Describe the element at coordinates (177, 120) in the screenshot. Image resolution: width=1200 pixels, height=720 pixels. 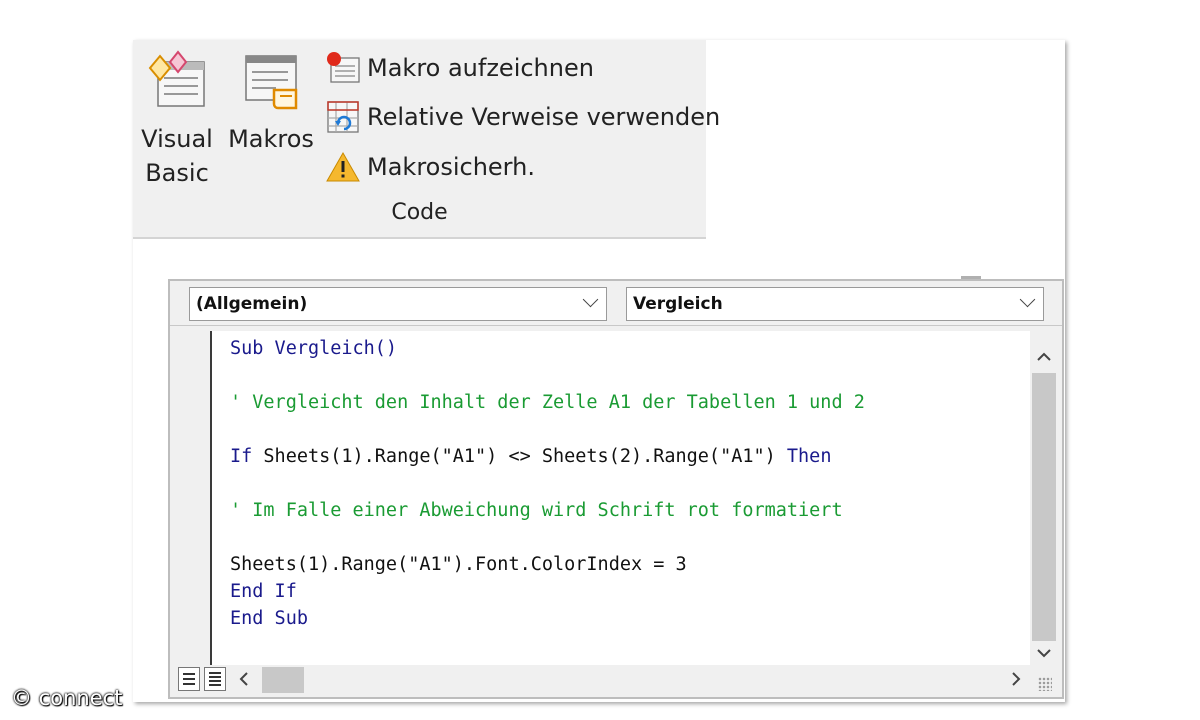
I see `visual-basic-button: Visual Basic` at that location.